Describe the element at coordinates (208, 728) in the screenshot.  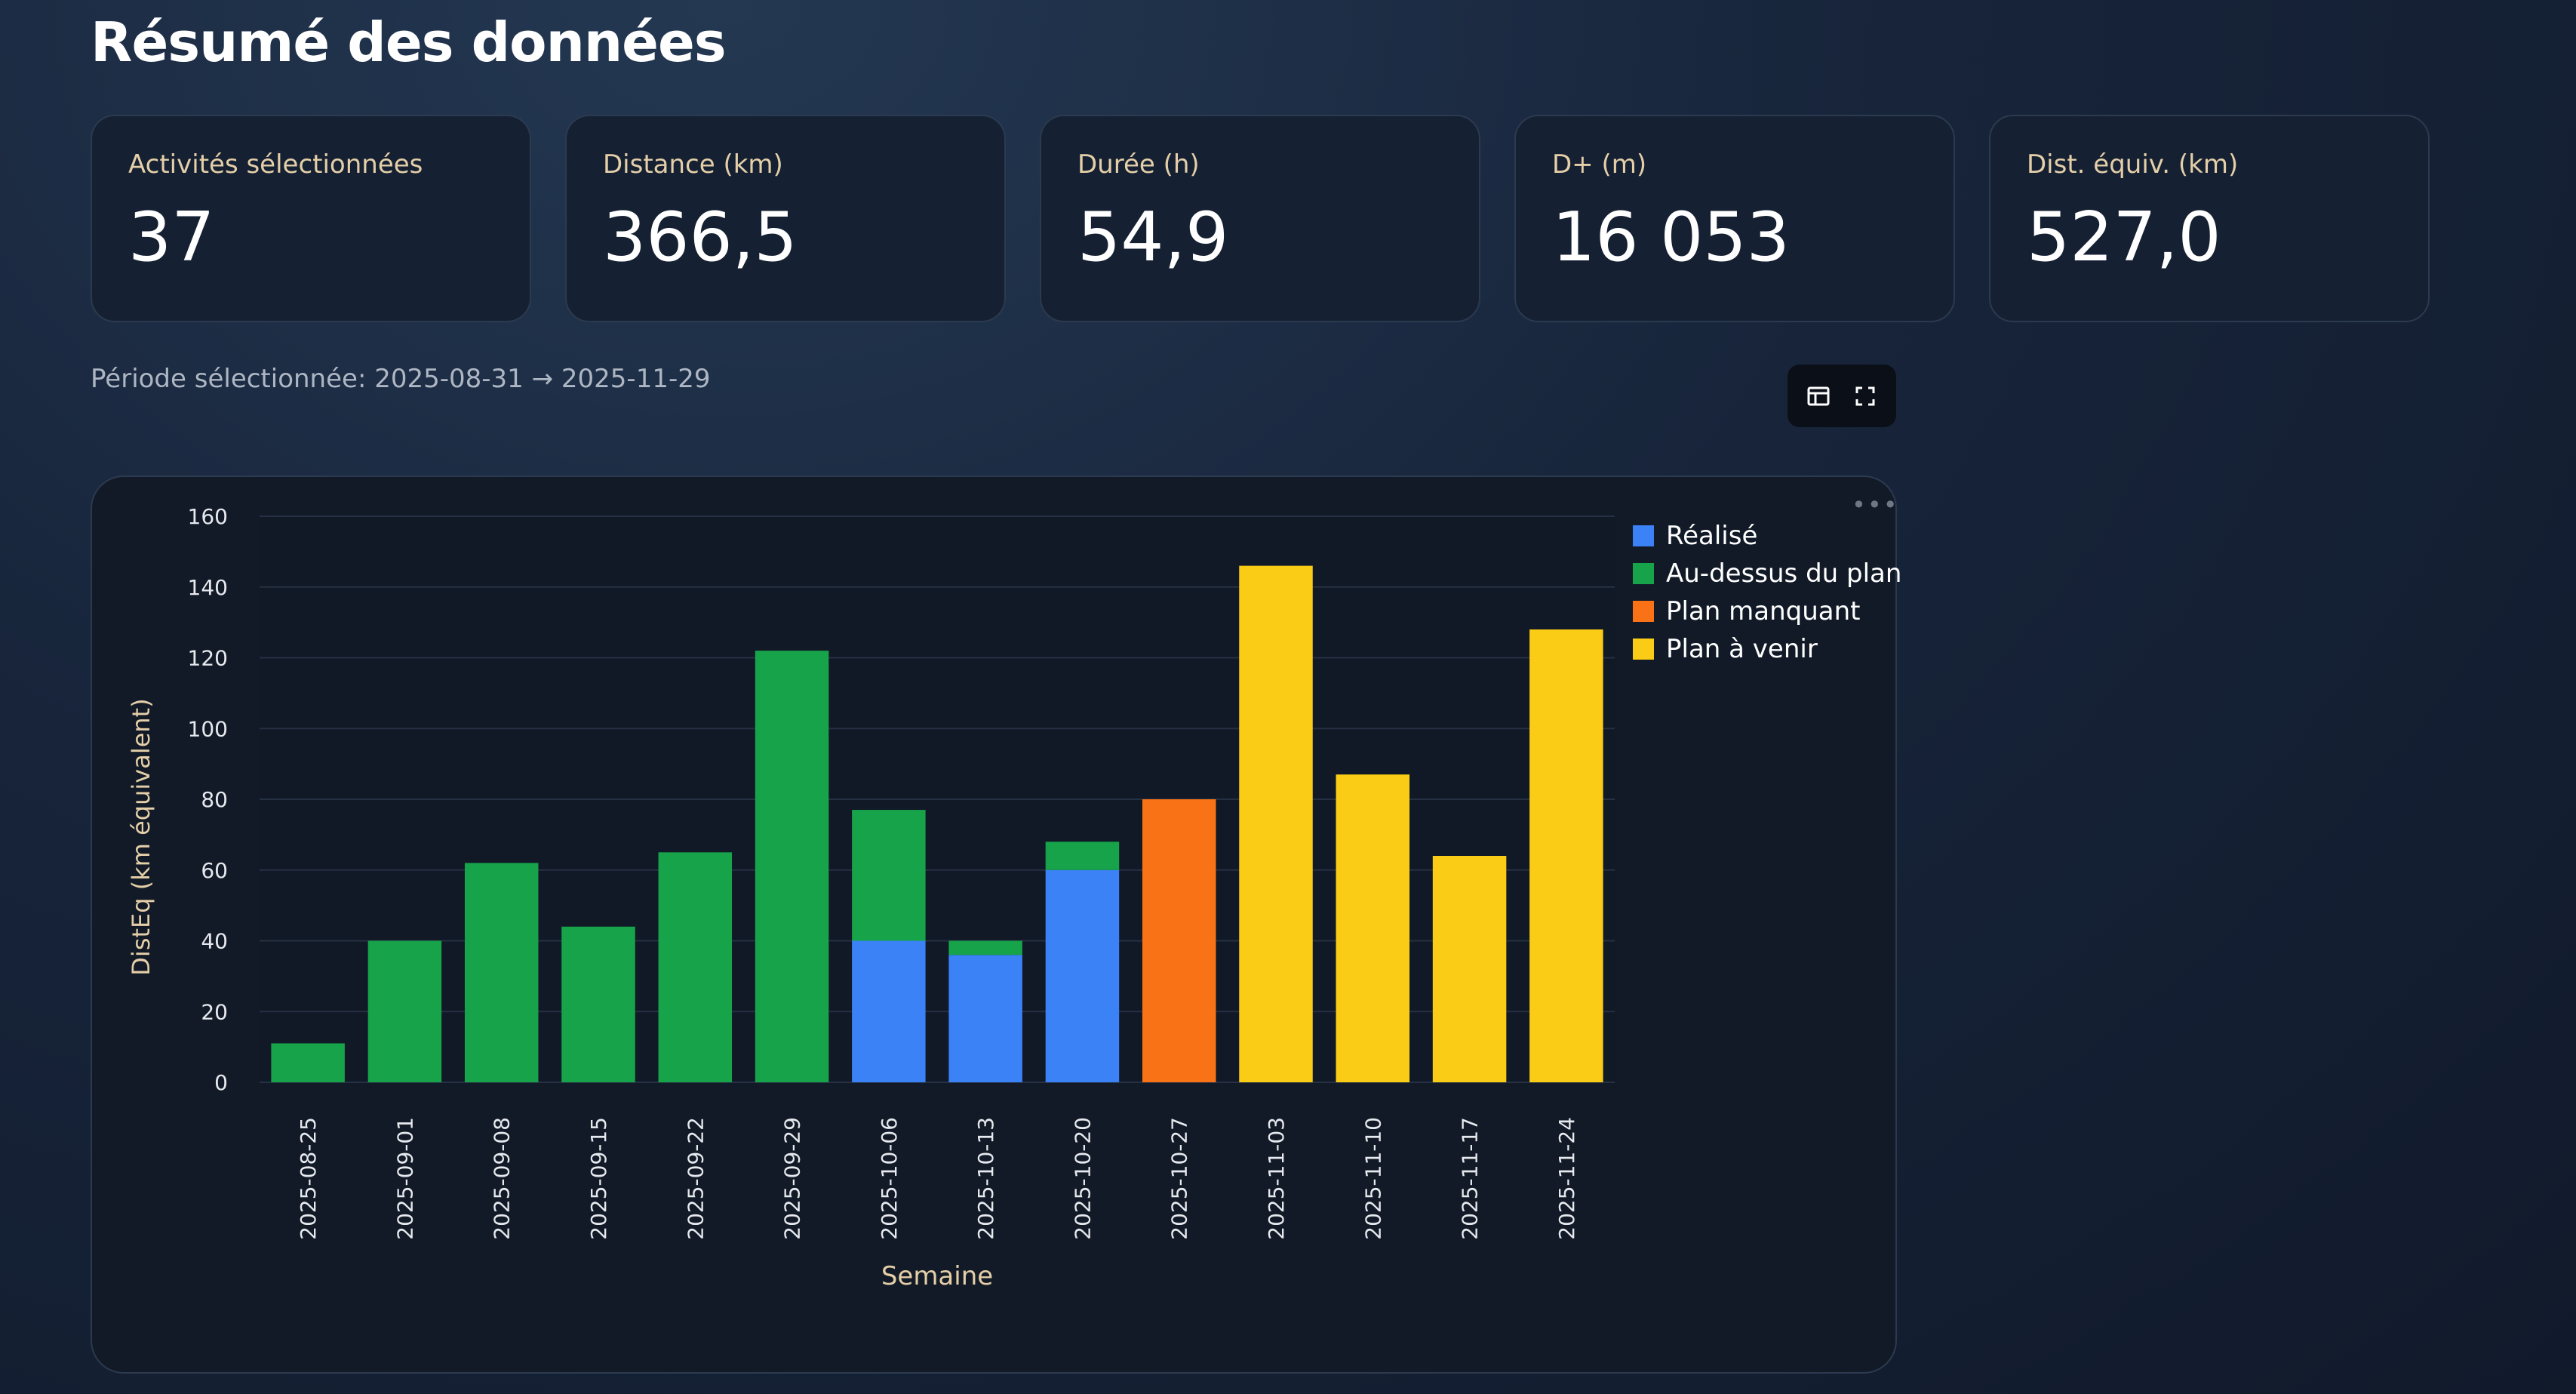
I see `y-tick-label: 100` at that location.